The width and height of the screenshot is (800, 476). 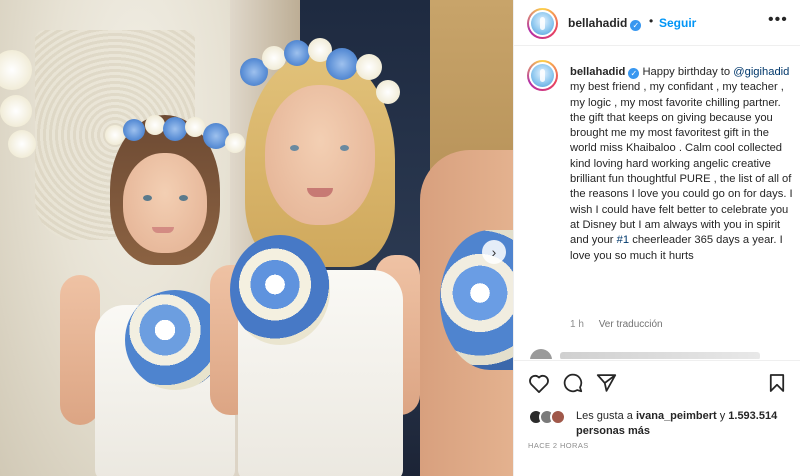 I want to click on comment-avatar, so click(x=541, y=354).